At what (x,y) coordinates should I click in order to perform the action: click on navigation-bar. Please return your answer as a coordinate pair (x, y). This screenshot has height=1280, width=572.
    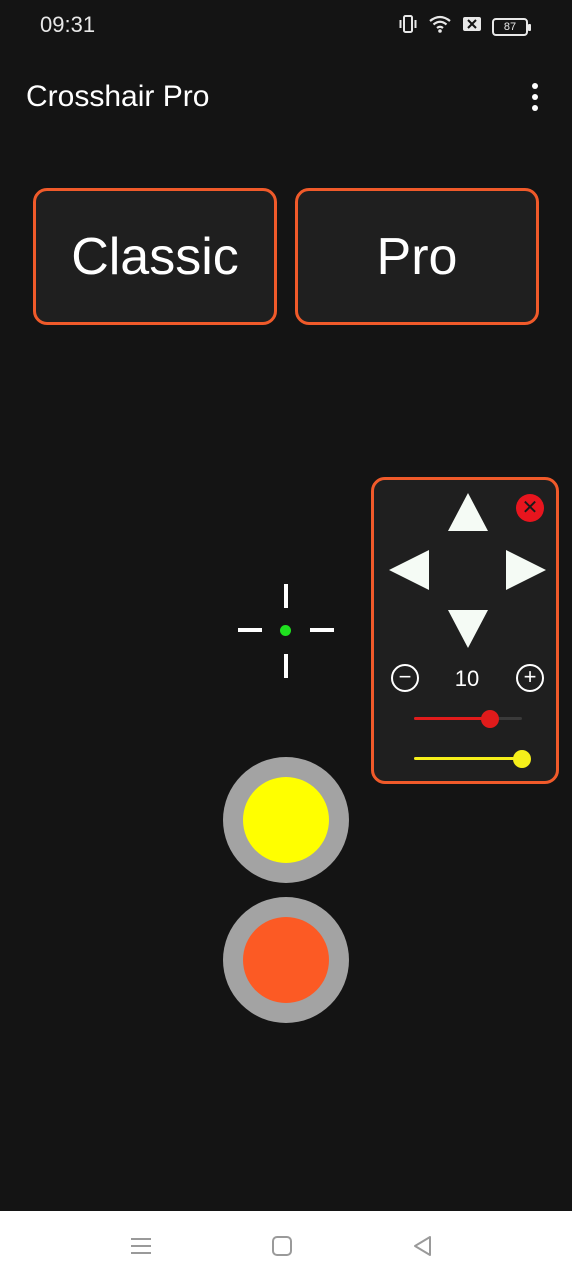
    Looking at the image, I should click on (286, 1245).